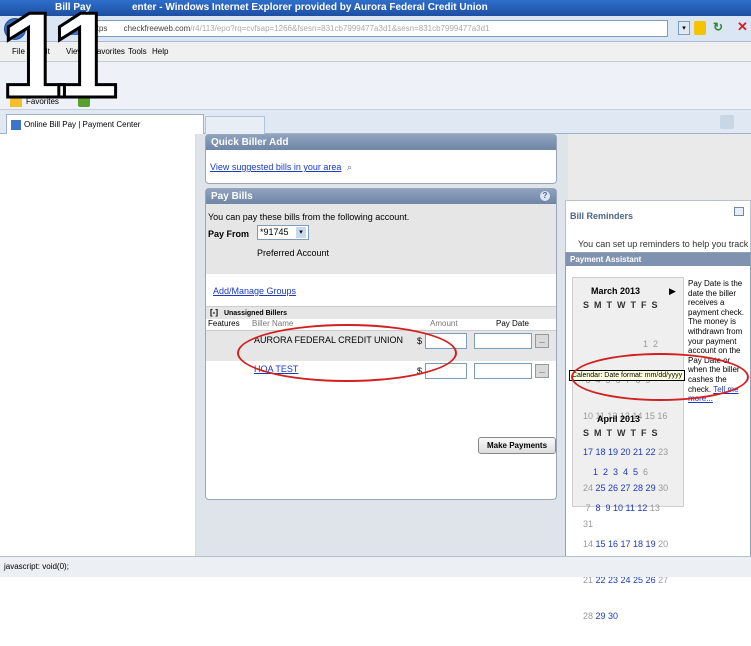 The image size is (751, 646). I want to click on calendar-day: 1 2, so click(621, 344).